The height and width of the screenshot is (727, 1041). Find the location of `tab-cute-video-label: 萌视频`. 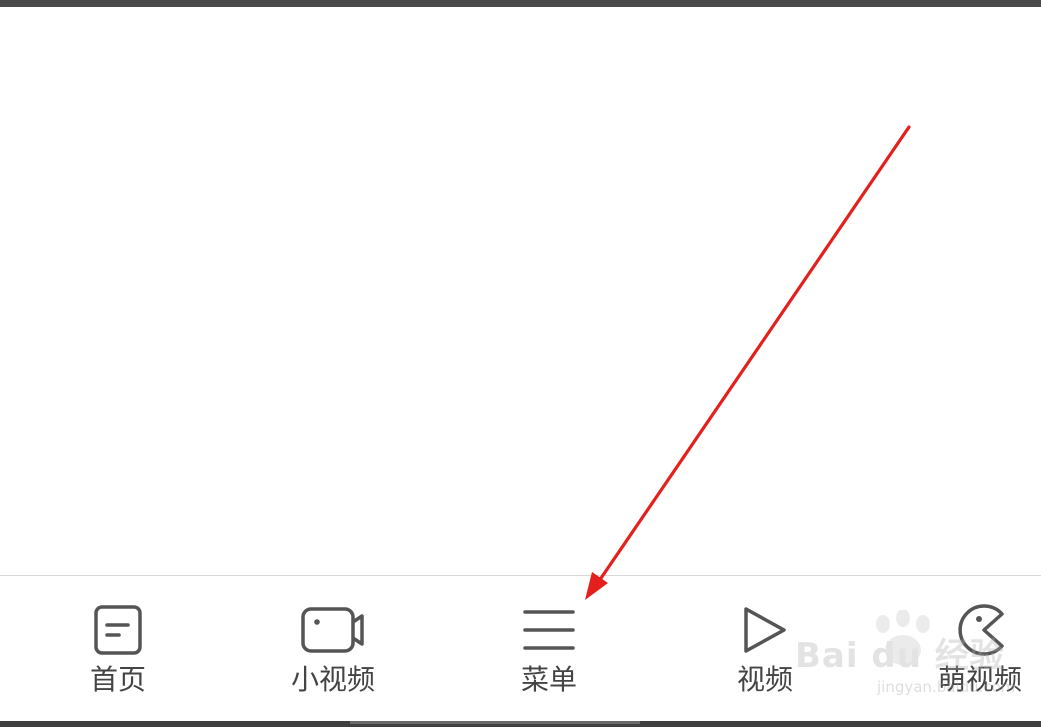

tab-cute-video-label: 萌视频 is located at coordinates (979, 679).